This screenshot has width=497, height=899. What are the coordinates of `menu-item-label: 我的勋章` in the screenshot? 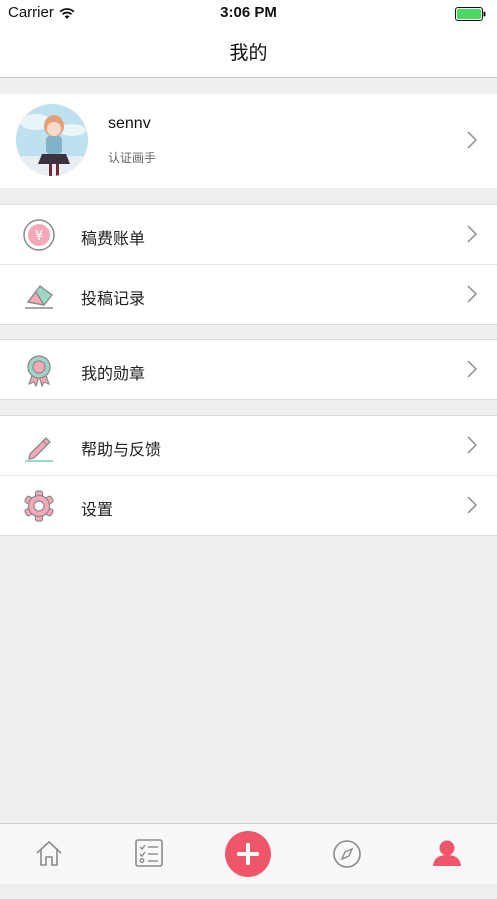 It's located at (113, 373).